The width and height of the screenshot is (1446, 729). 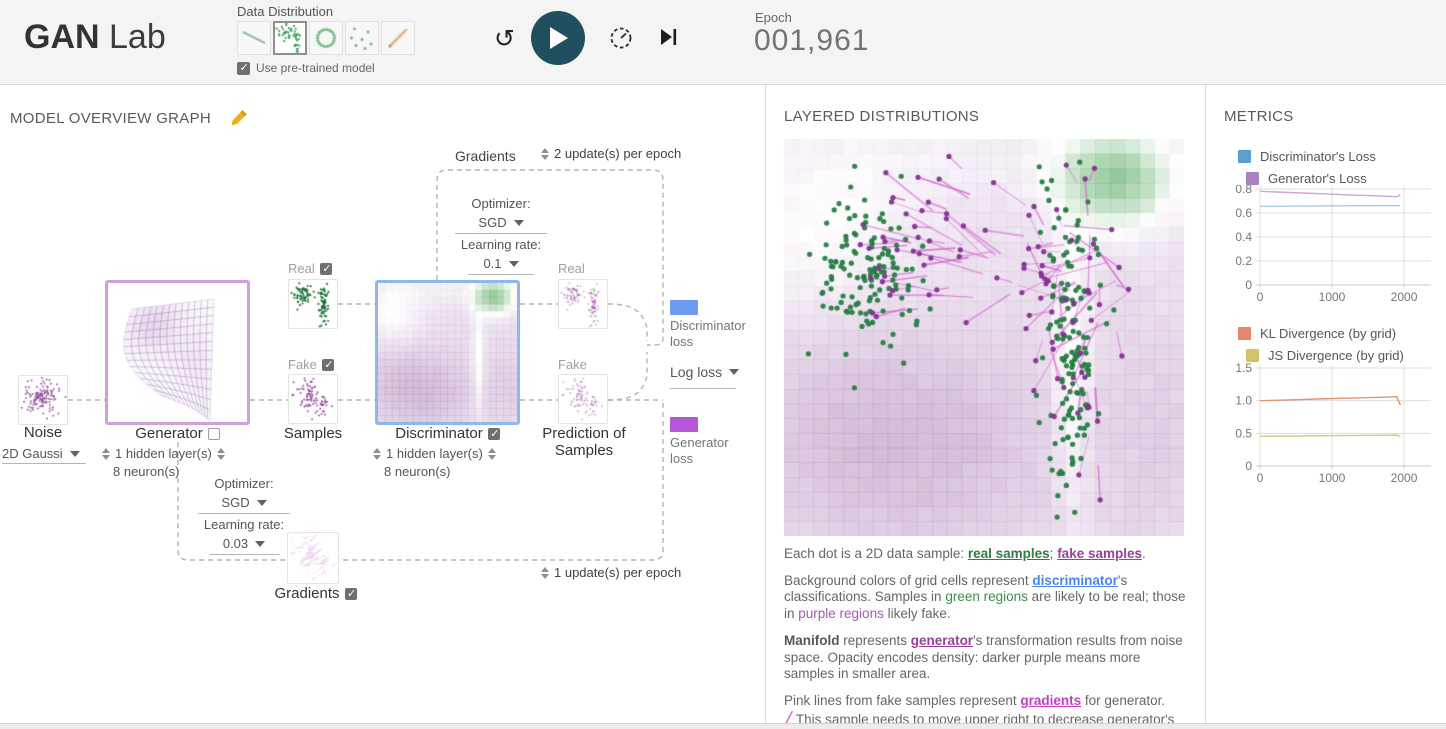 What do you see at coordinates (841, 614) in the screenshot?
I see `caption-text: purple regions` at bounding box center [841, 614].